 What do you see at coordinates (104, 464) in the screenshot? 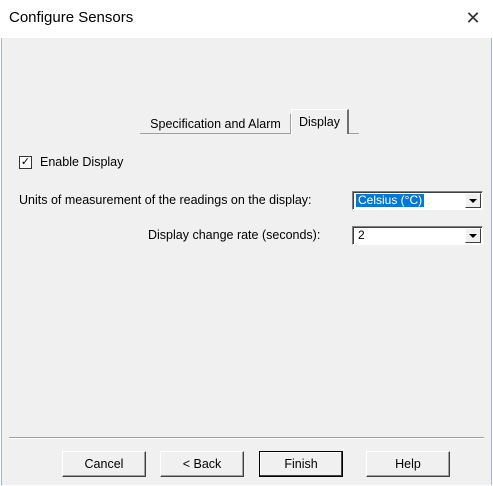
I see `cancel-button: Cancel` at bounding box center [104, 464].